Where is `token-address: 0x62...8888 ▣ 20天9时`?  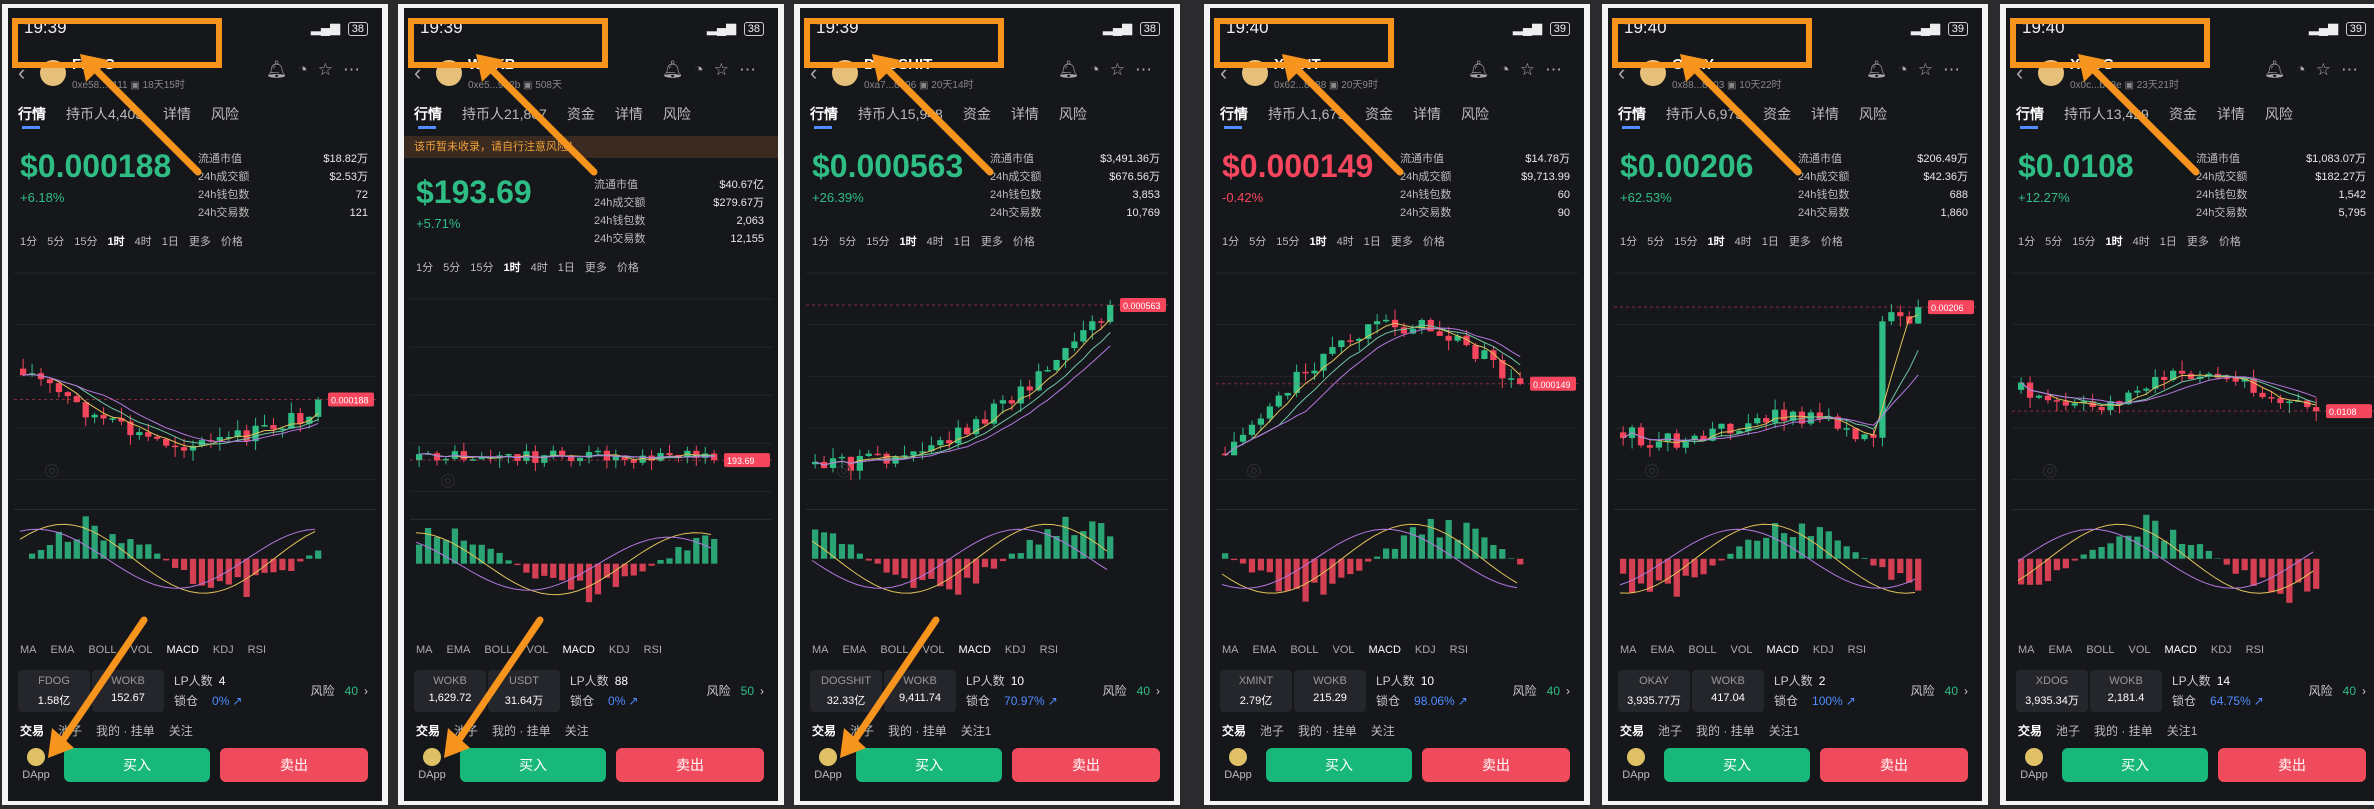
token-address: 0x62...8888 ▣ 20天9时 is located at coordinates (1326, 83).